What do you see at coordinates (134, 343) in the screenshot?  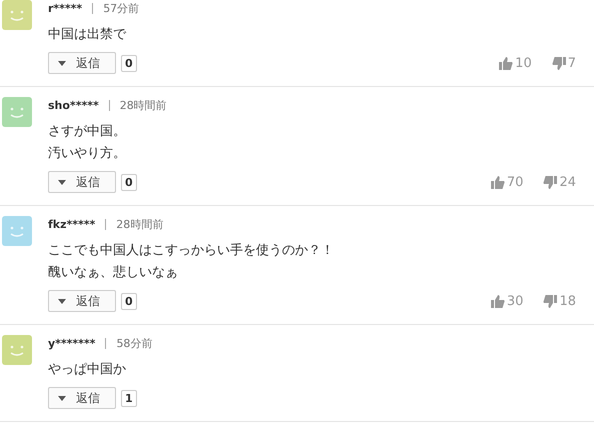 I see `timestamp: 58分前` at bounding box center [134, 343].